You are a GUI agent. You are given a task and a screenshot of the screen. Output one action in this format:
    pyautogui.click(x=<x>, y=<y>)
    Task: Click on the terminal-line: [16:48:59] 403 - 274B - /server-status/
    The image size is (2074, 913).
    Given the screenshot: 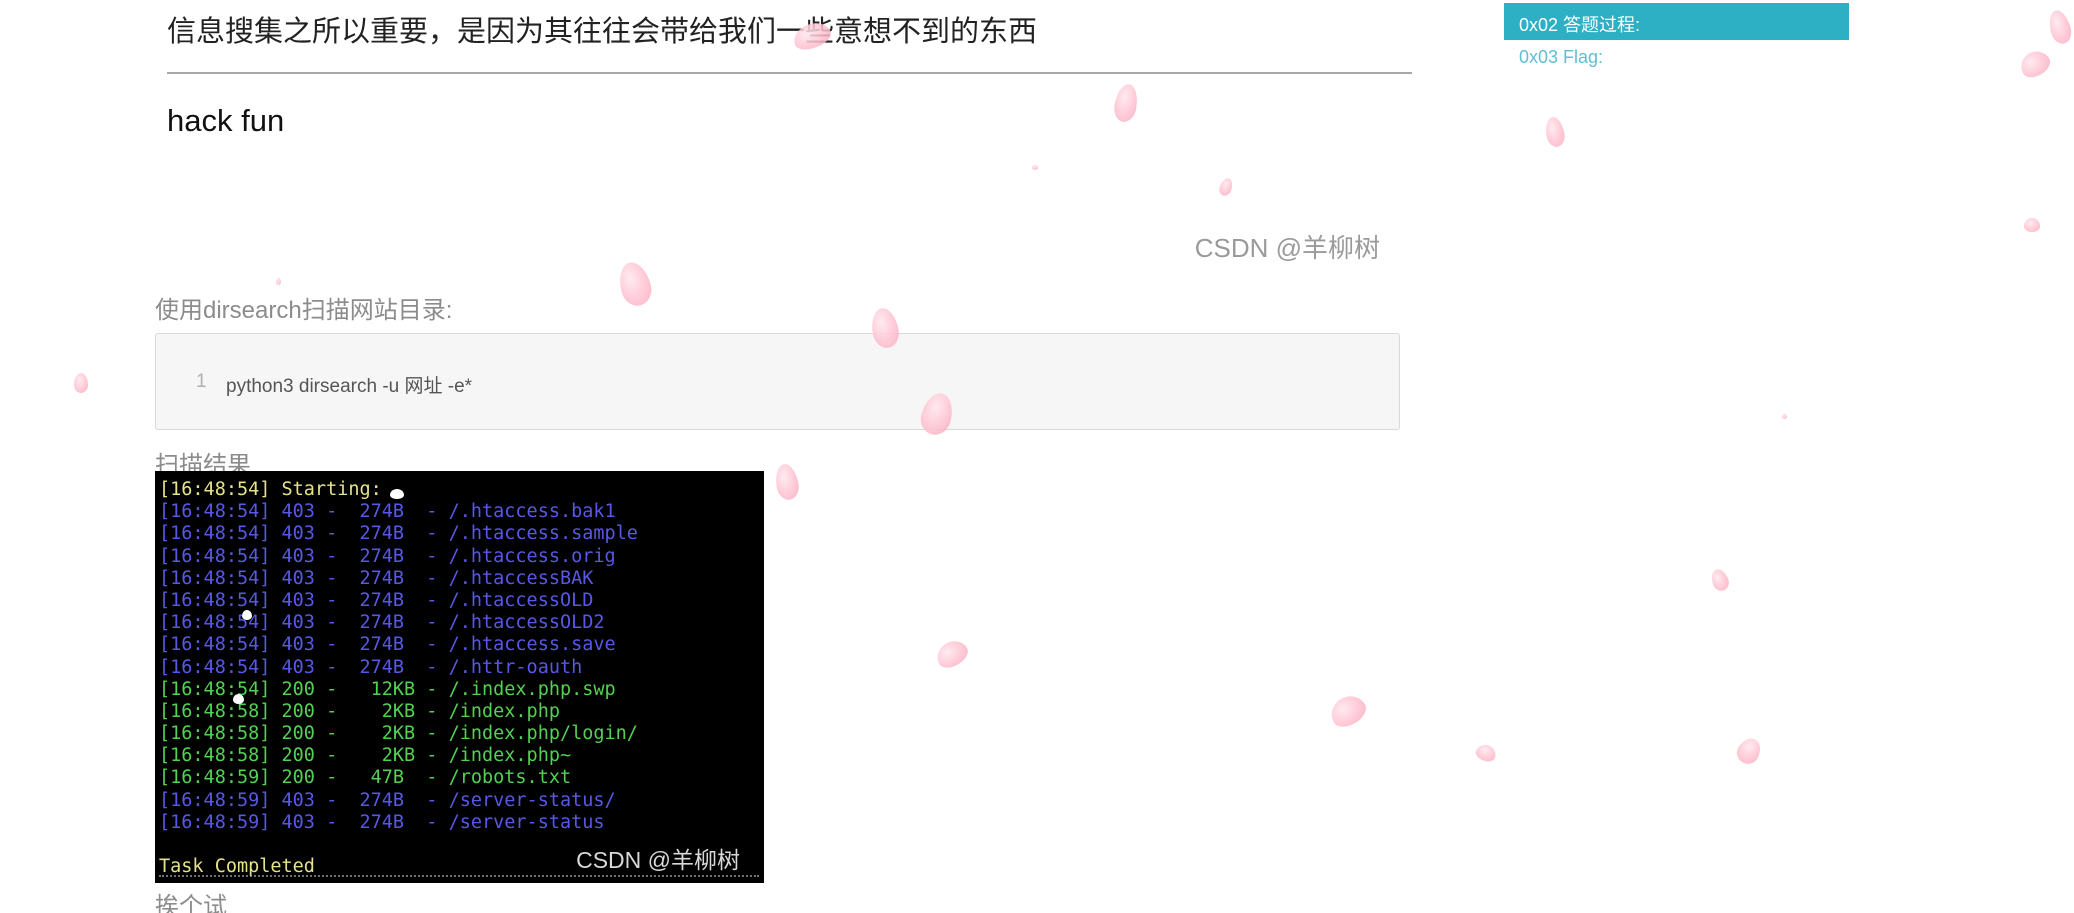 What is the action you would take?
    pyautogui.click(x=387, y=800)
    